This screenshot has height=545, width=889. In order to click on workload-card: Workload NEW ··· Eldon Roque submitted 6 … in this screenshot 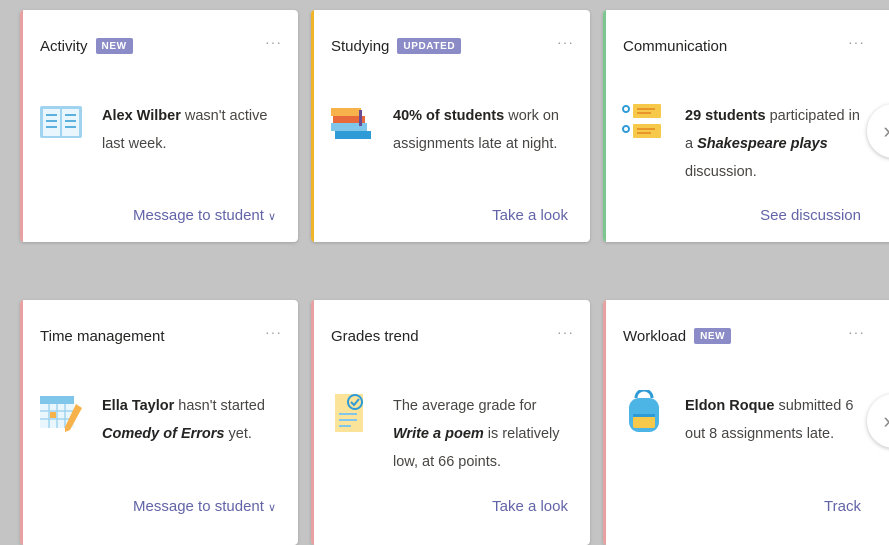, I will do `click(746, 422)`.